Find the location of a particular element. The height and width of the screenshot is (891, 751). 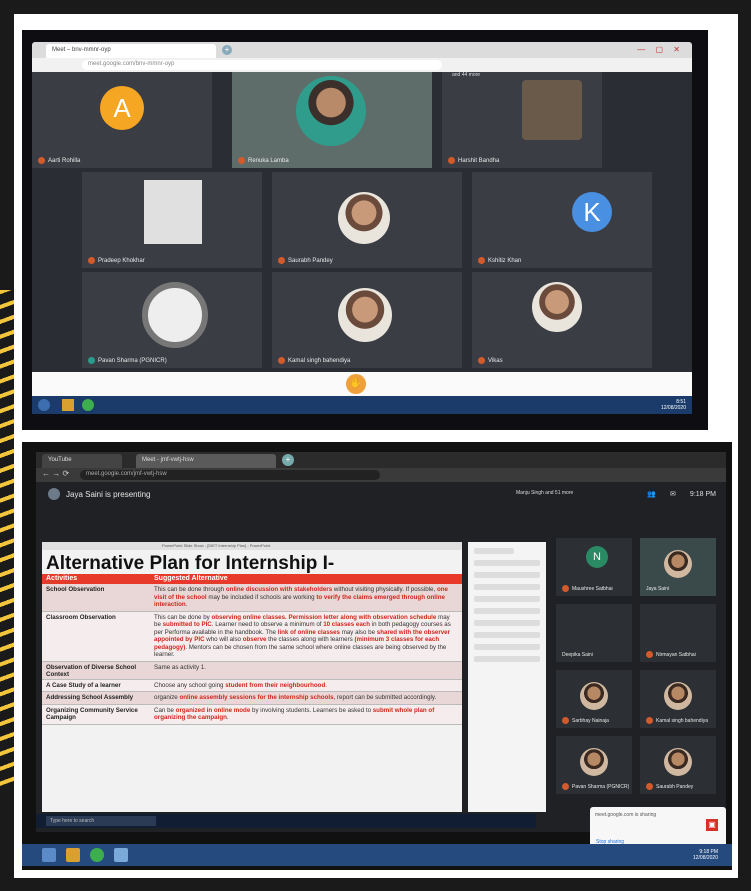

browser-tab-active: Meet - jmf-vwtj-hsw is located at coordinates (206, 461).